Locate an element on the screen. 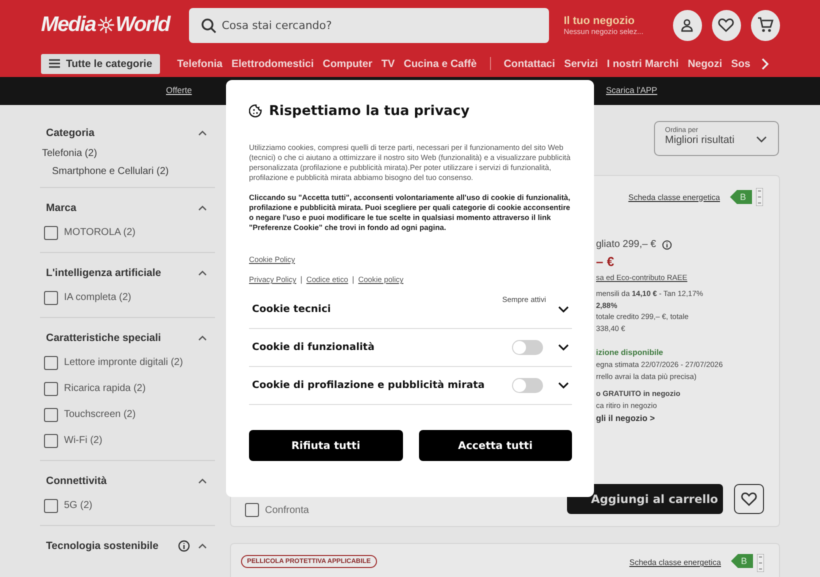 This screenshot has height=577, width=820. filter-option: Lettore impronte digitali (2) is located at coordinates (123, 362).